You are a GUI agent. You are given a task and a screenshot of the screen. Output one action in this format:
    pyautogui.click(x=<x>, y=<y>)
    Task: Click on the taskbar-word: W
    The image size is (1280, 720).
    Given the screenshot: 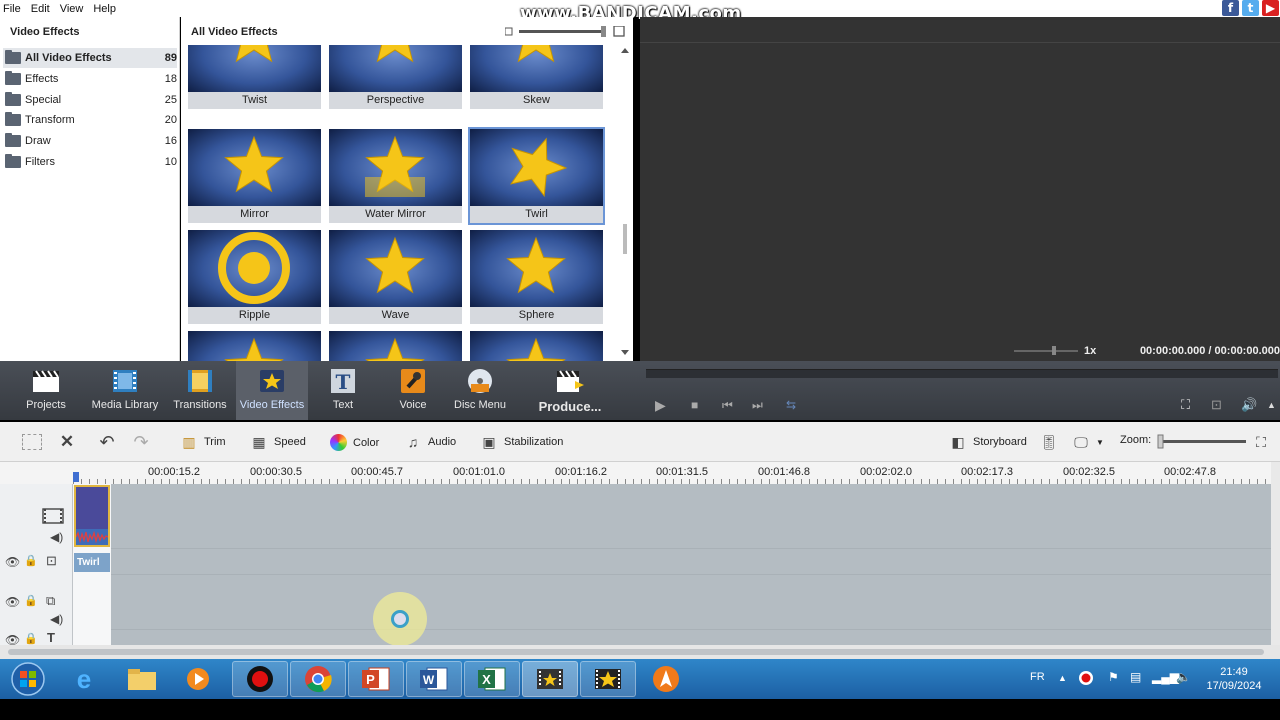 What is the action you would take?
    pyautogui.click(x=434, y=679)
    